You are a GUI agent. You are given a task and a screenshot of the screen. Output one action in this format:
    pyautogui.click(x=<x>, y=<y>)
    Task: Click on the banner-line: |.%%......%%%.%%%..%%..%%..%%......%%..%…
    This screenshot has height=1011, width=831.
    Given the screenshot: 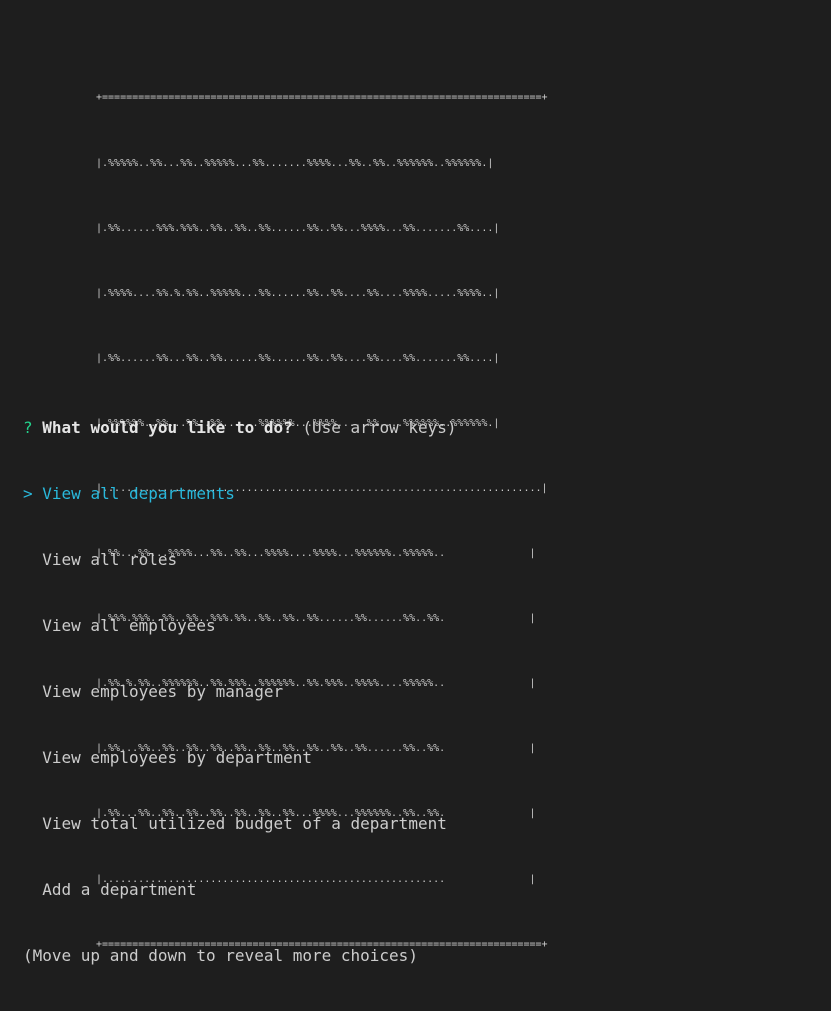 What is the action you would take?
    pyautogui.click(x=298, y=228)
    